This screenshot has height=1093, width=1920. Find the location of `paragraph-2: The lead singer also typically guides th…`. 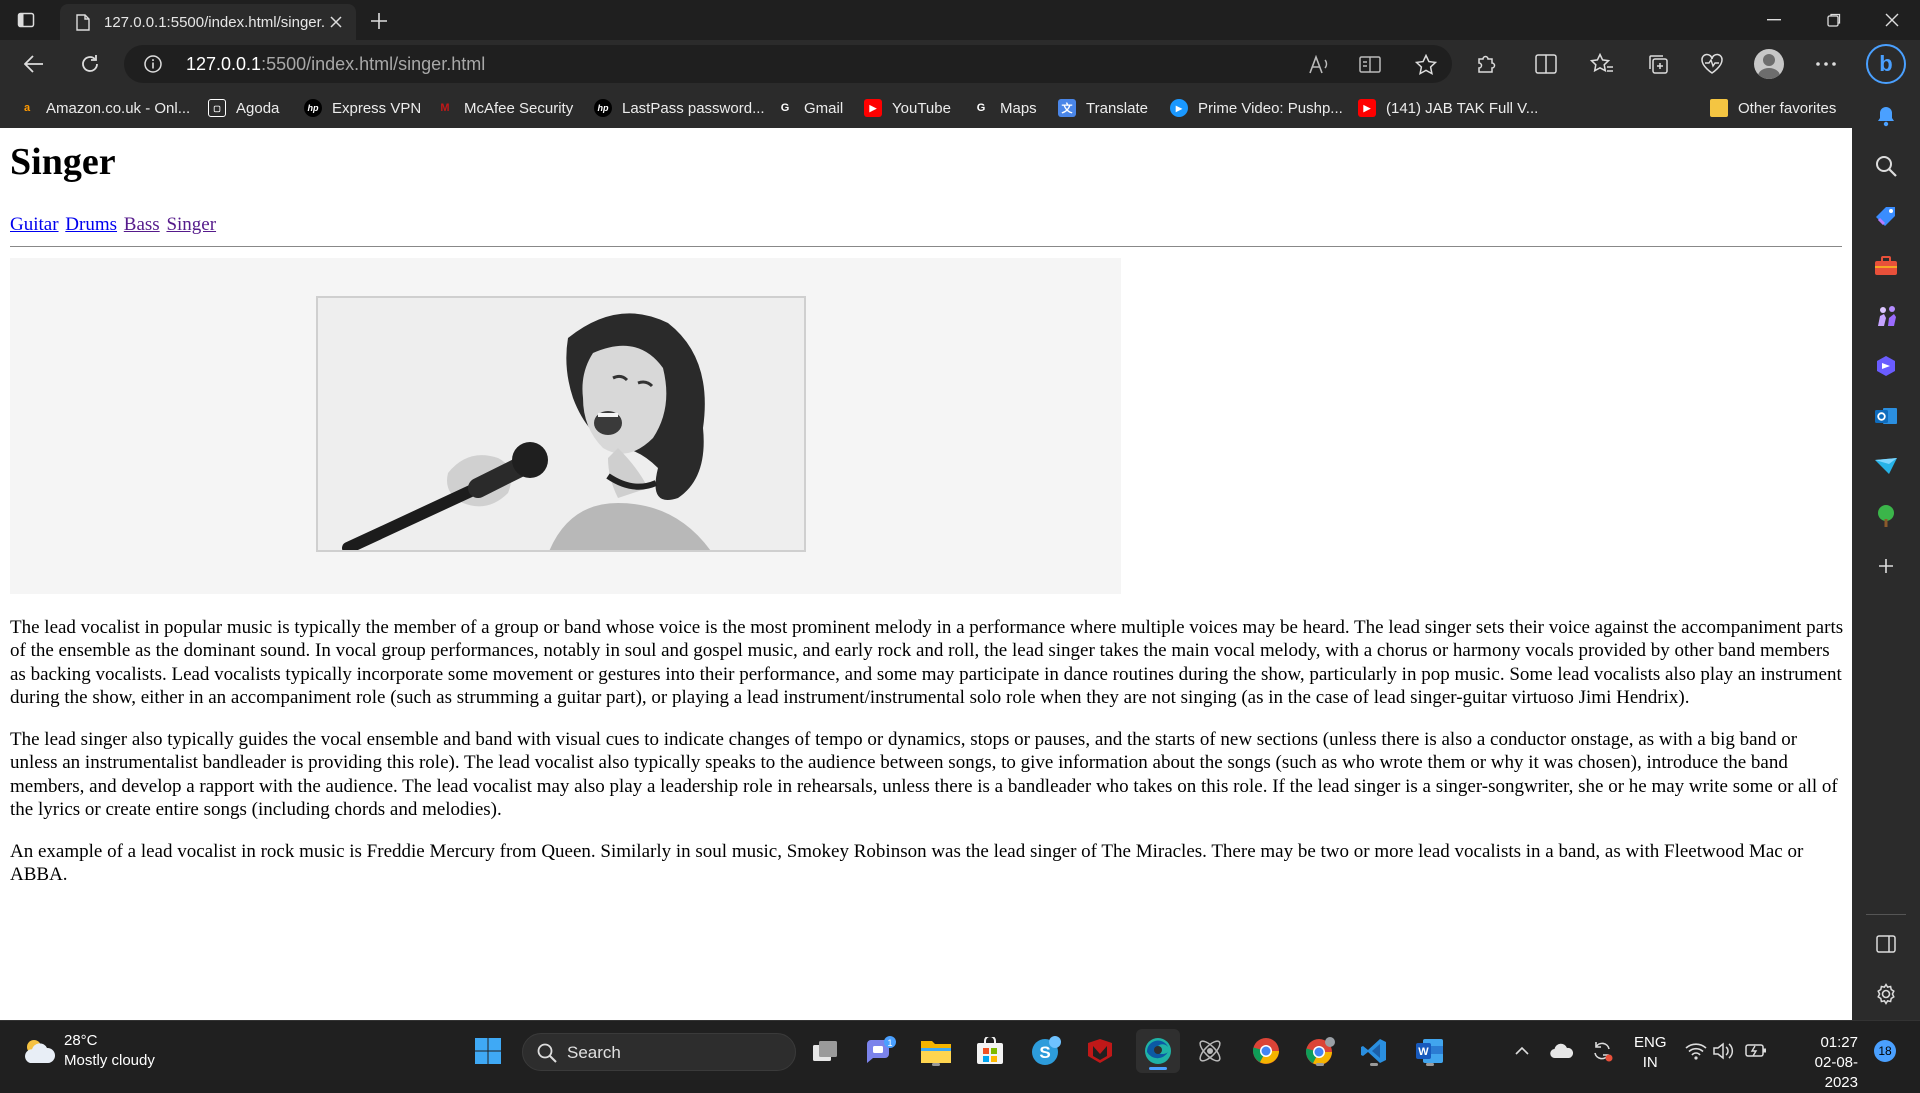

paragraph-2: The lead singer also typically guides th… is located at coordinates (924, 775).